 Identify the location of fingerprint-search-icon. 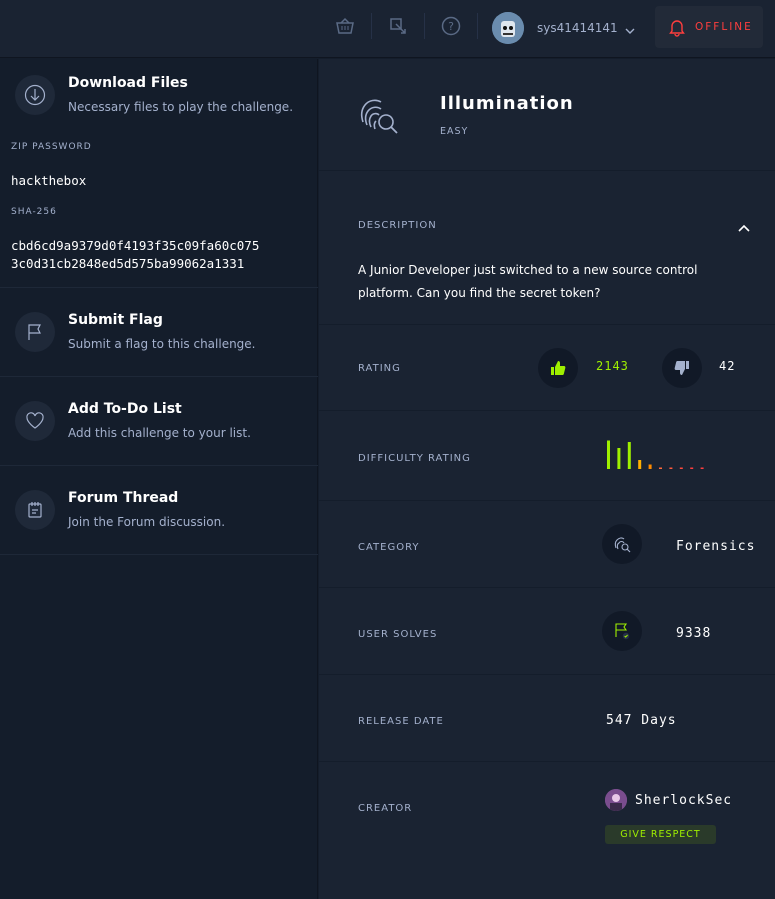
(378, 117).